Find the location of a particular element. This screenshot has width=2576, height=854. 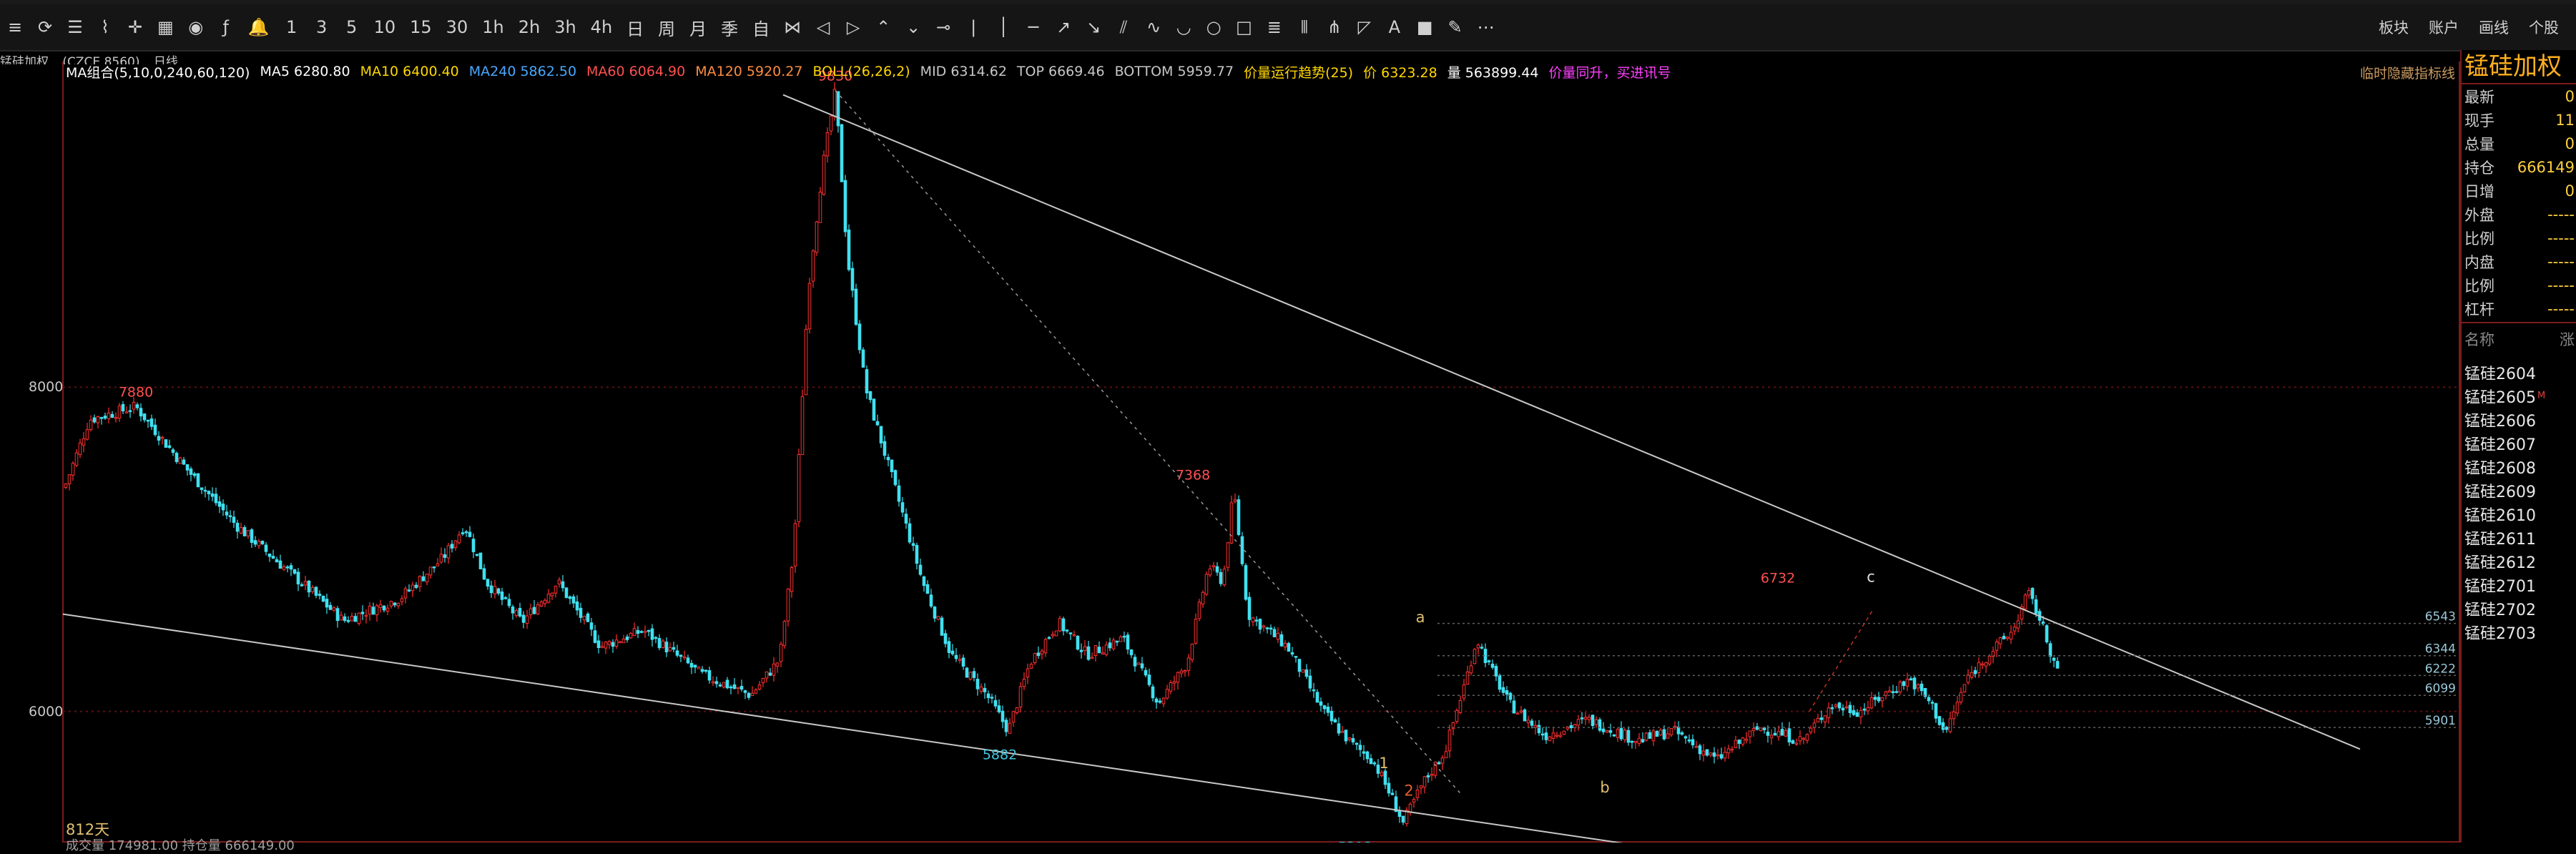

contract-item: 锰硅2609 is located at coordinates (2519, 490).